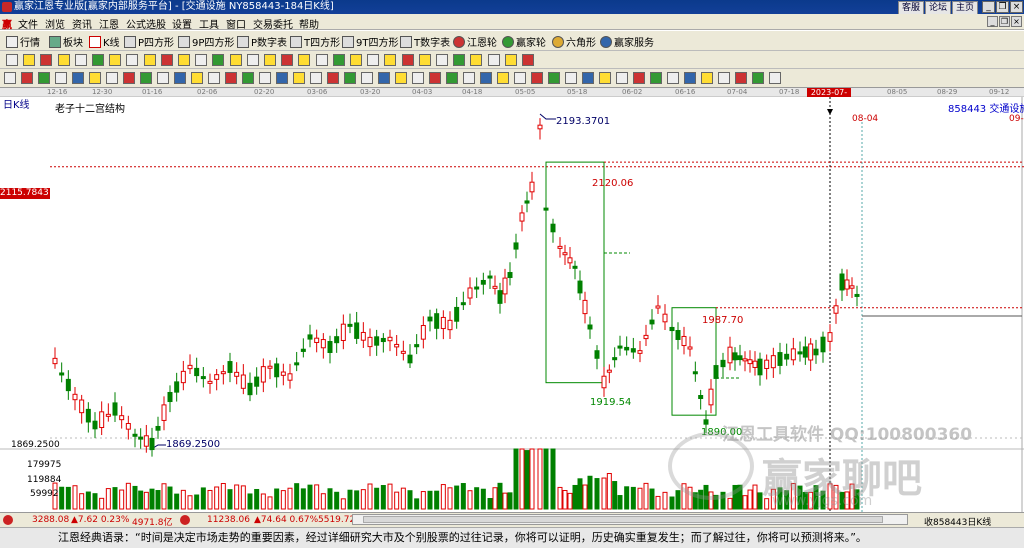  What do you see at coordinates (627, 41) in the screenshot?
I see `tool-winner-service: 赢家服务` at bounding box center [627, 41].